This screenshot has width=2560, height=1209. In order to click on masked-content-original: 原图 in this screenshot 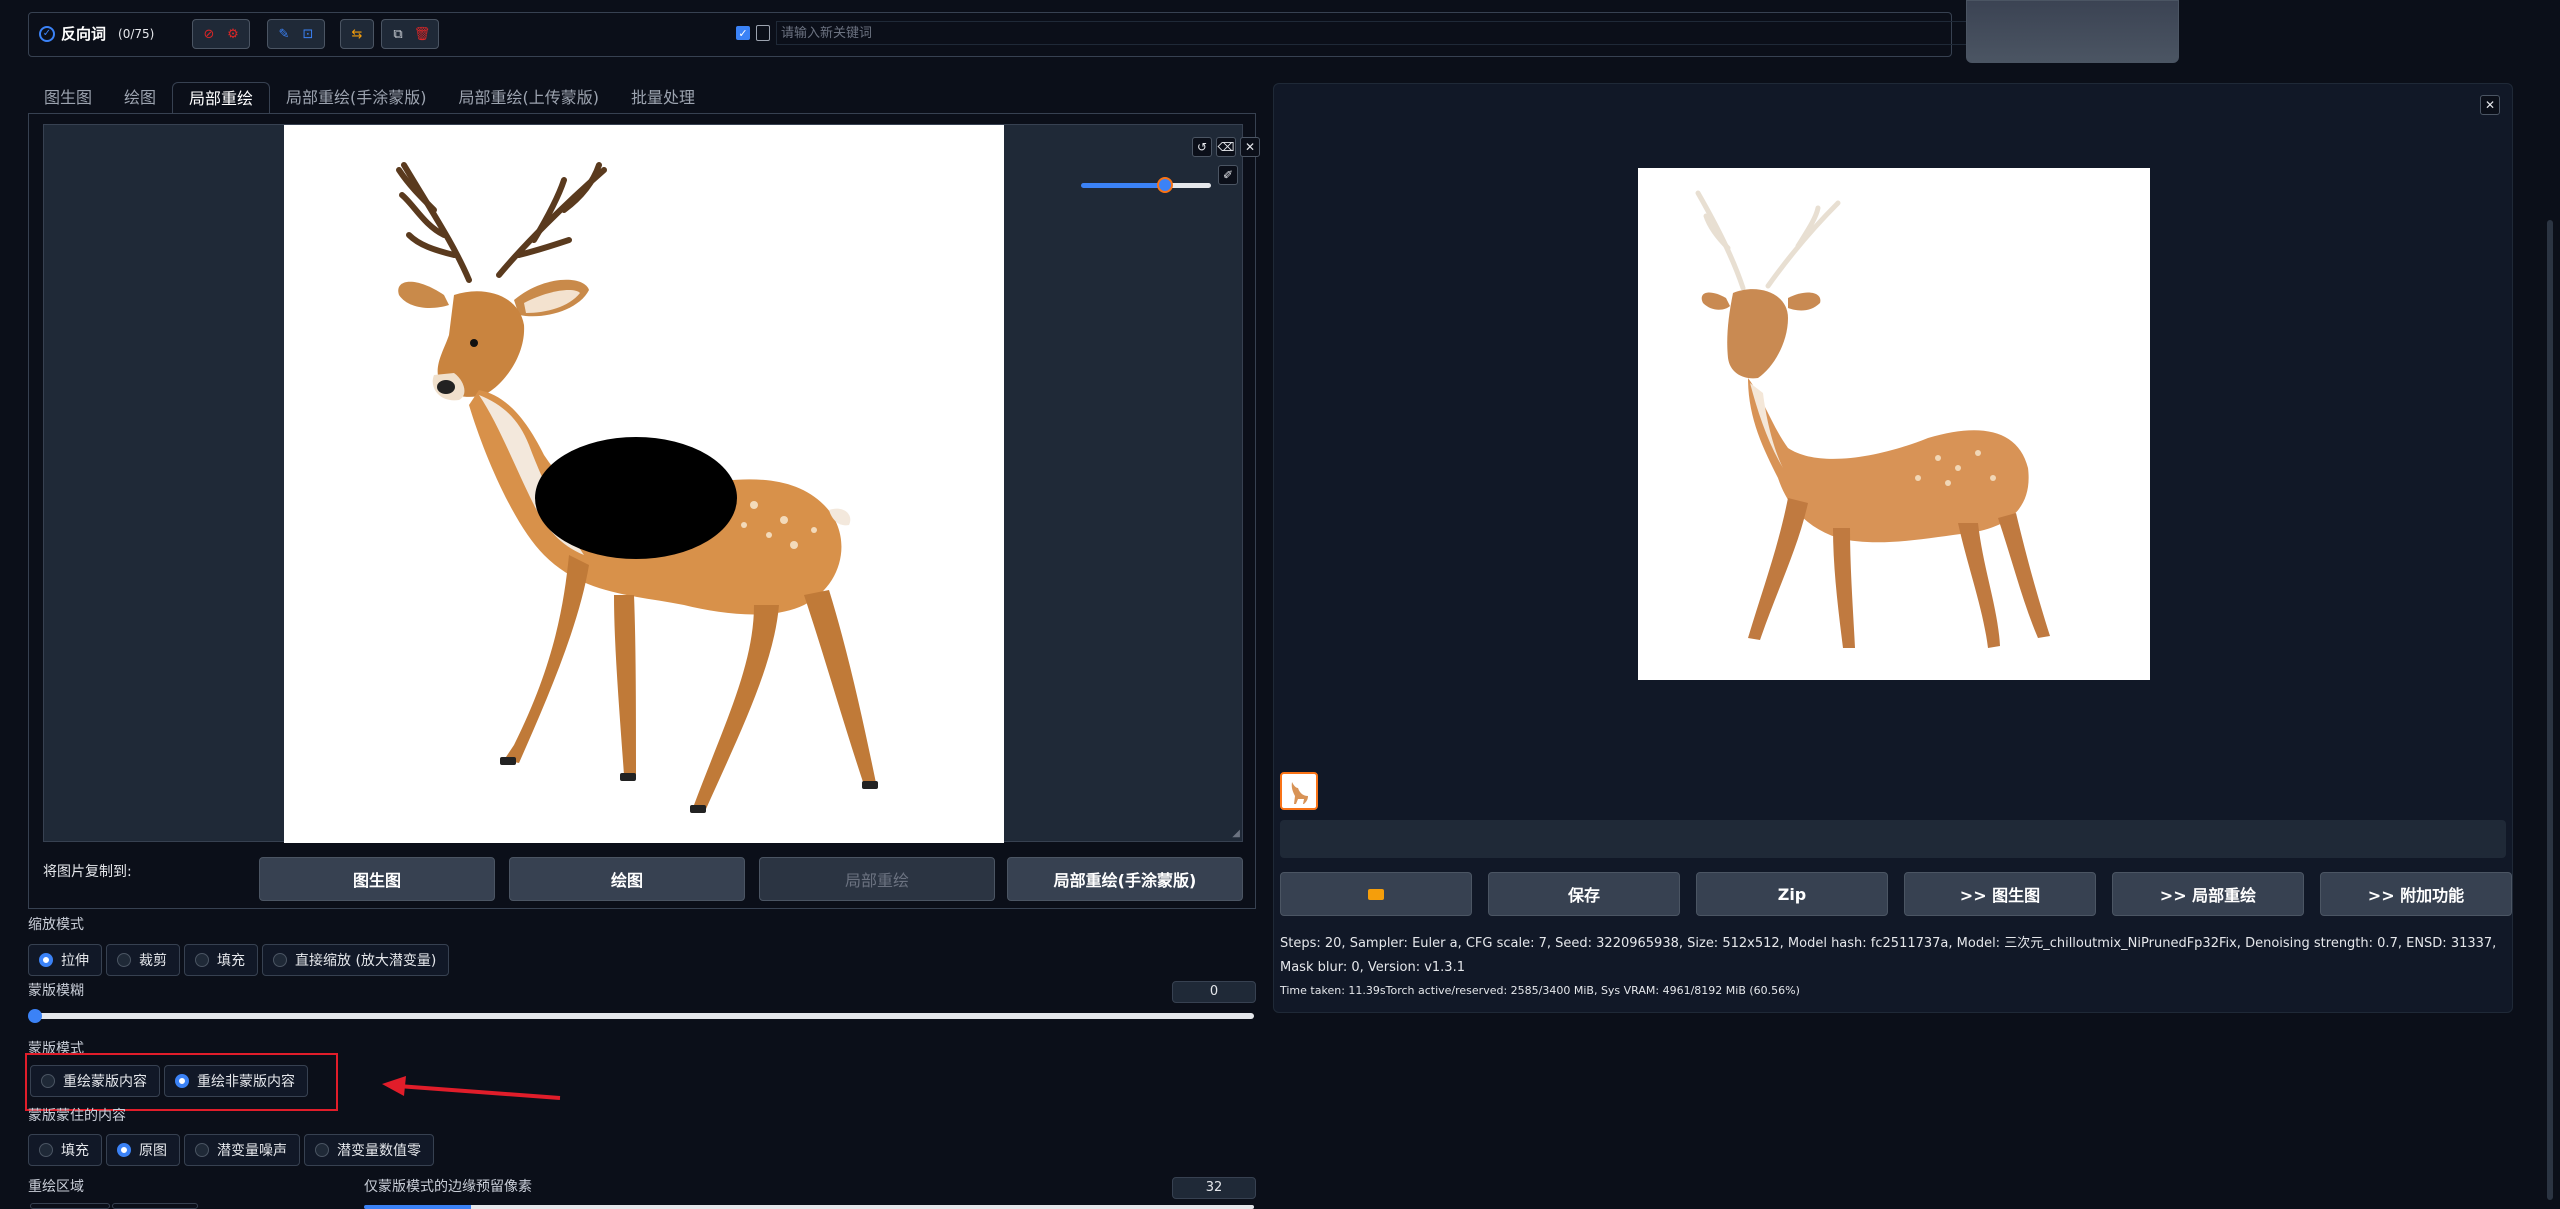, I will do `click(143, 1150)`.